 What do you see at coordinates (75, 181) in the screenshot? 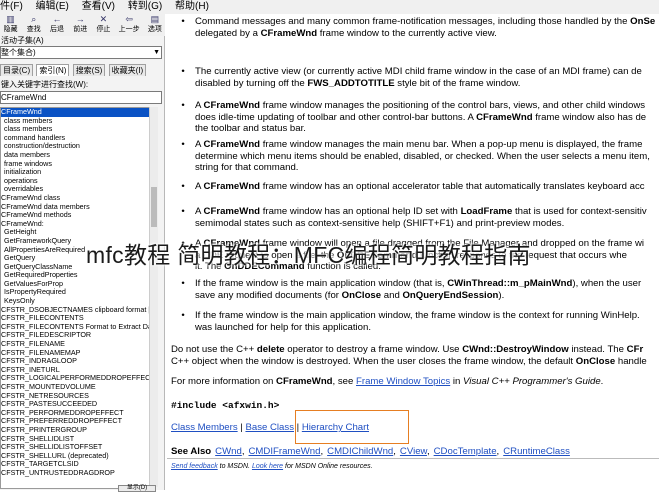
I see `index-list-item: operations` at bounding box center [75, 181].